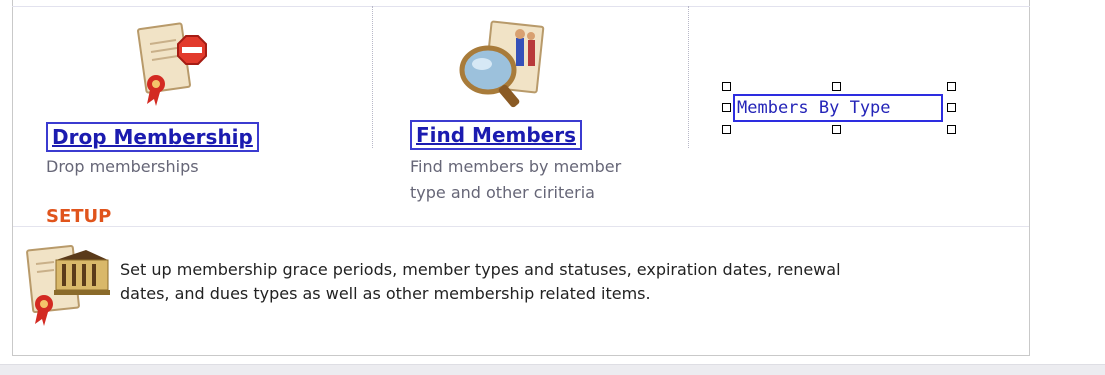 This screenshot has width=1105, height=375. What do you see at coordinates (726, 86) in the screenshot?
I see `resize-handle-top-left` at bounding box center [726, 86].